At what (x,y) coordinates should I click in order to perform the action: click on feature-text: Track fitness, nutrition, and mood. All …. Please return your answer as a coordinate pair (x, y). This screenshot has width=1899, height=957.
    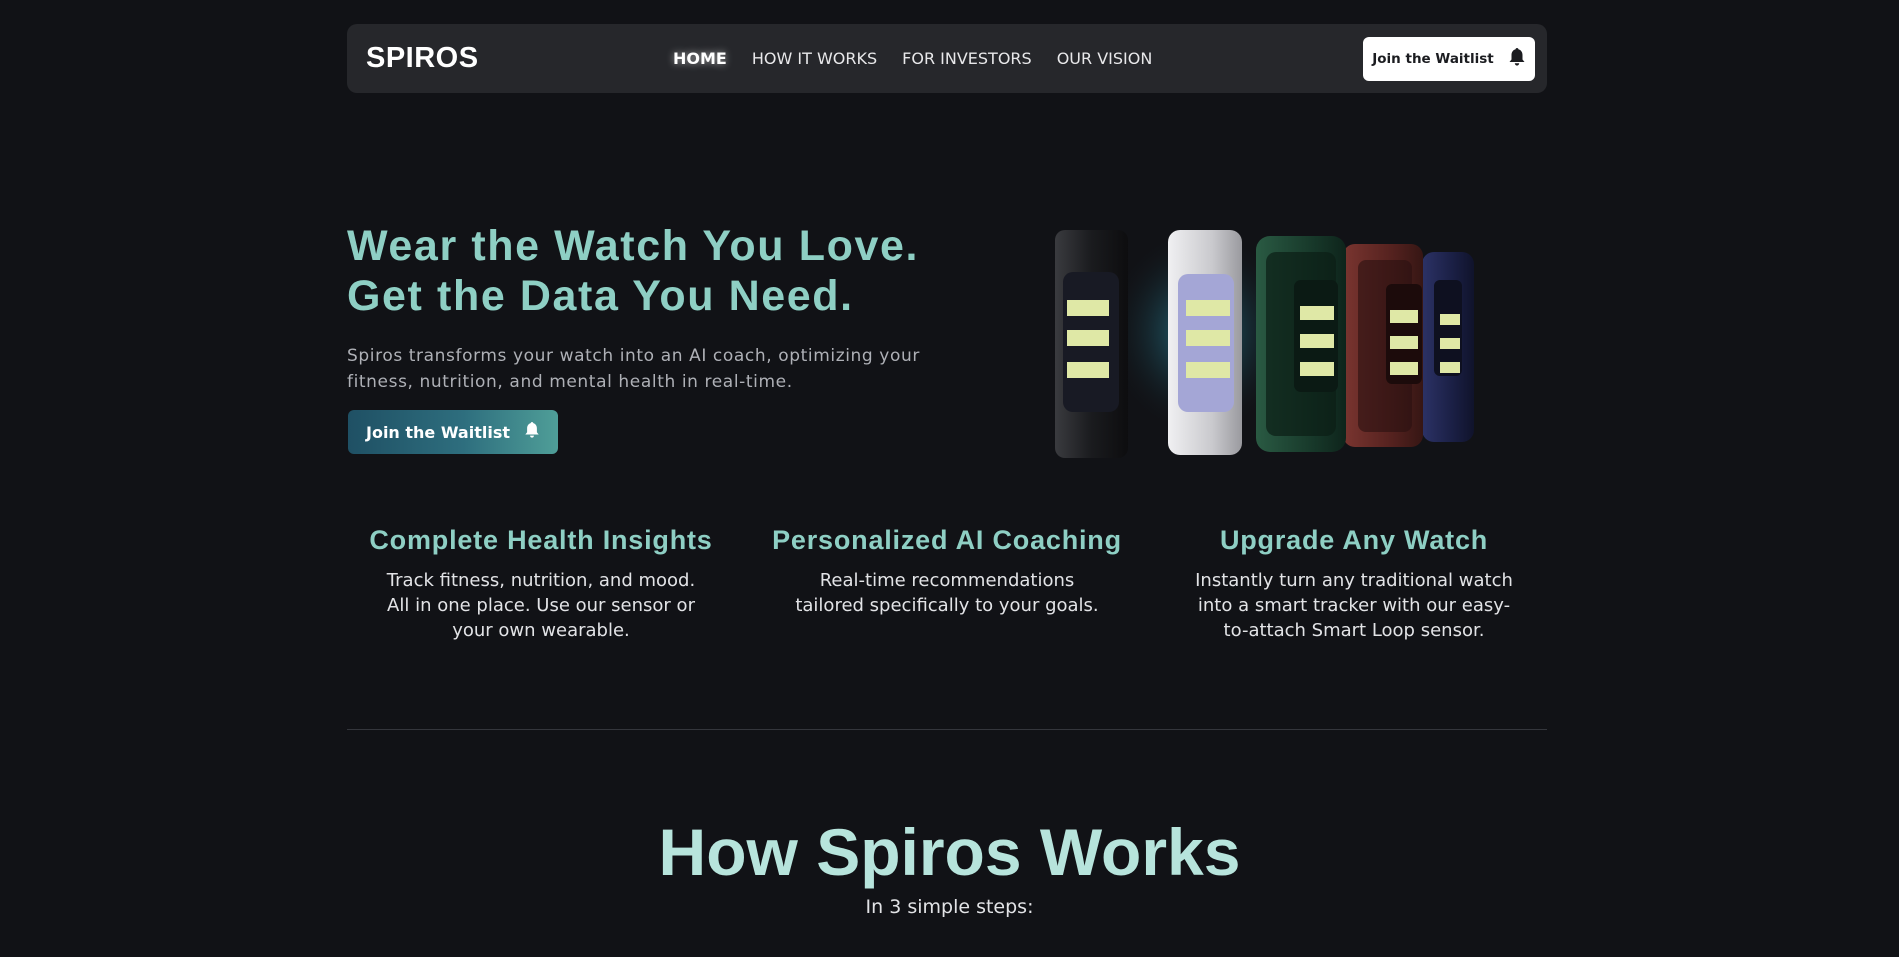
    Looking at the image, I should click on (541, 605).